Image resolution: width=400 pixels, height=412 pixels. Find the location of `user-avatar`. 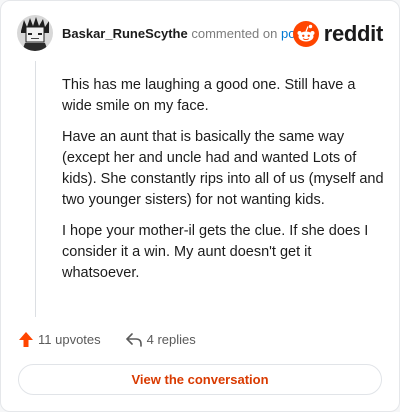

user-avatar is located at coordinates (35, 33).